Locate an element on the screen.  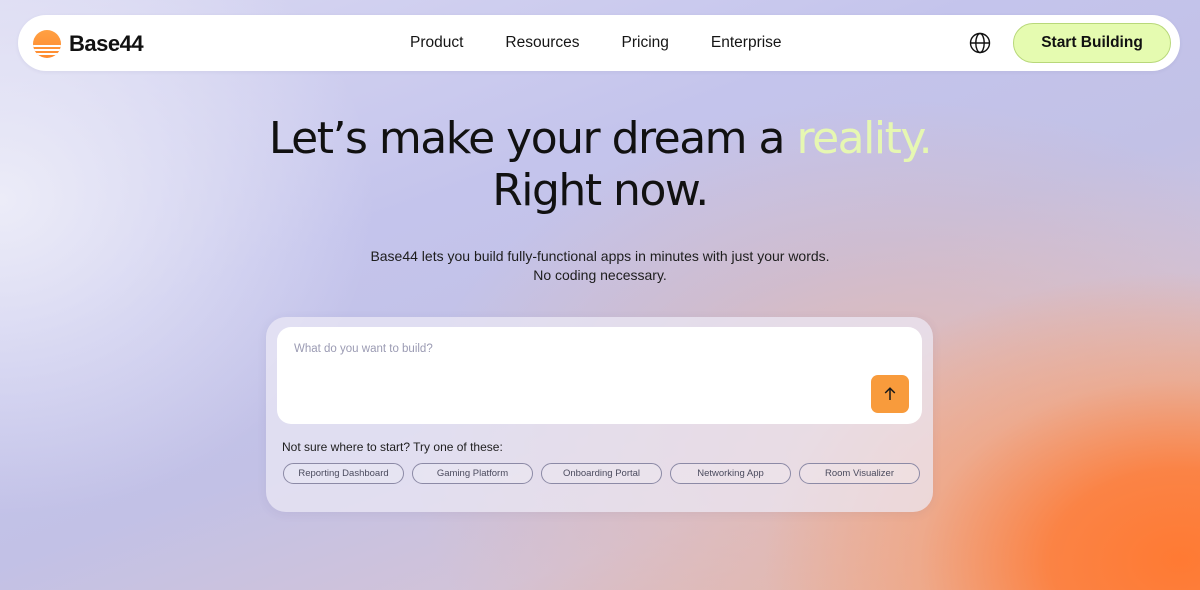
logo: Base44 is located at coordinates (88, 44).